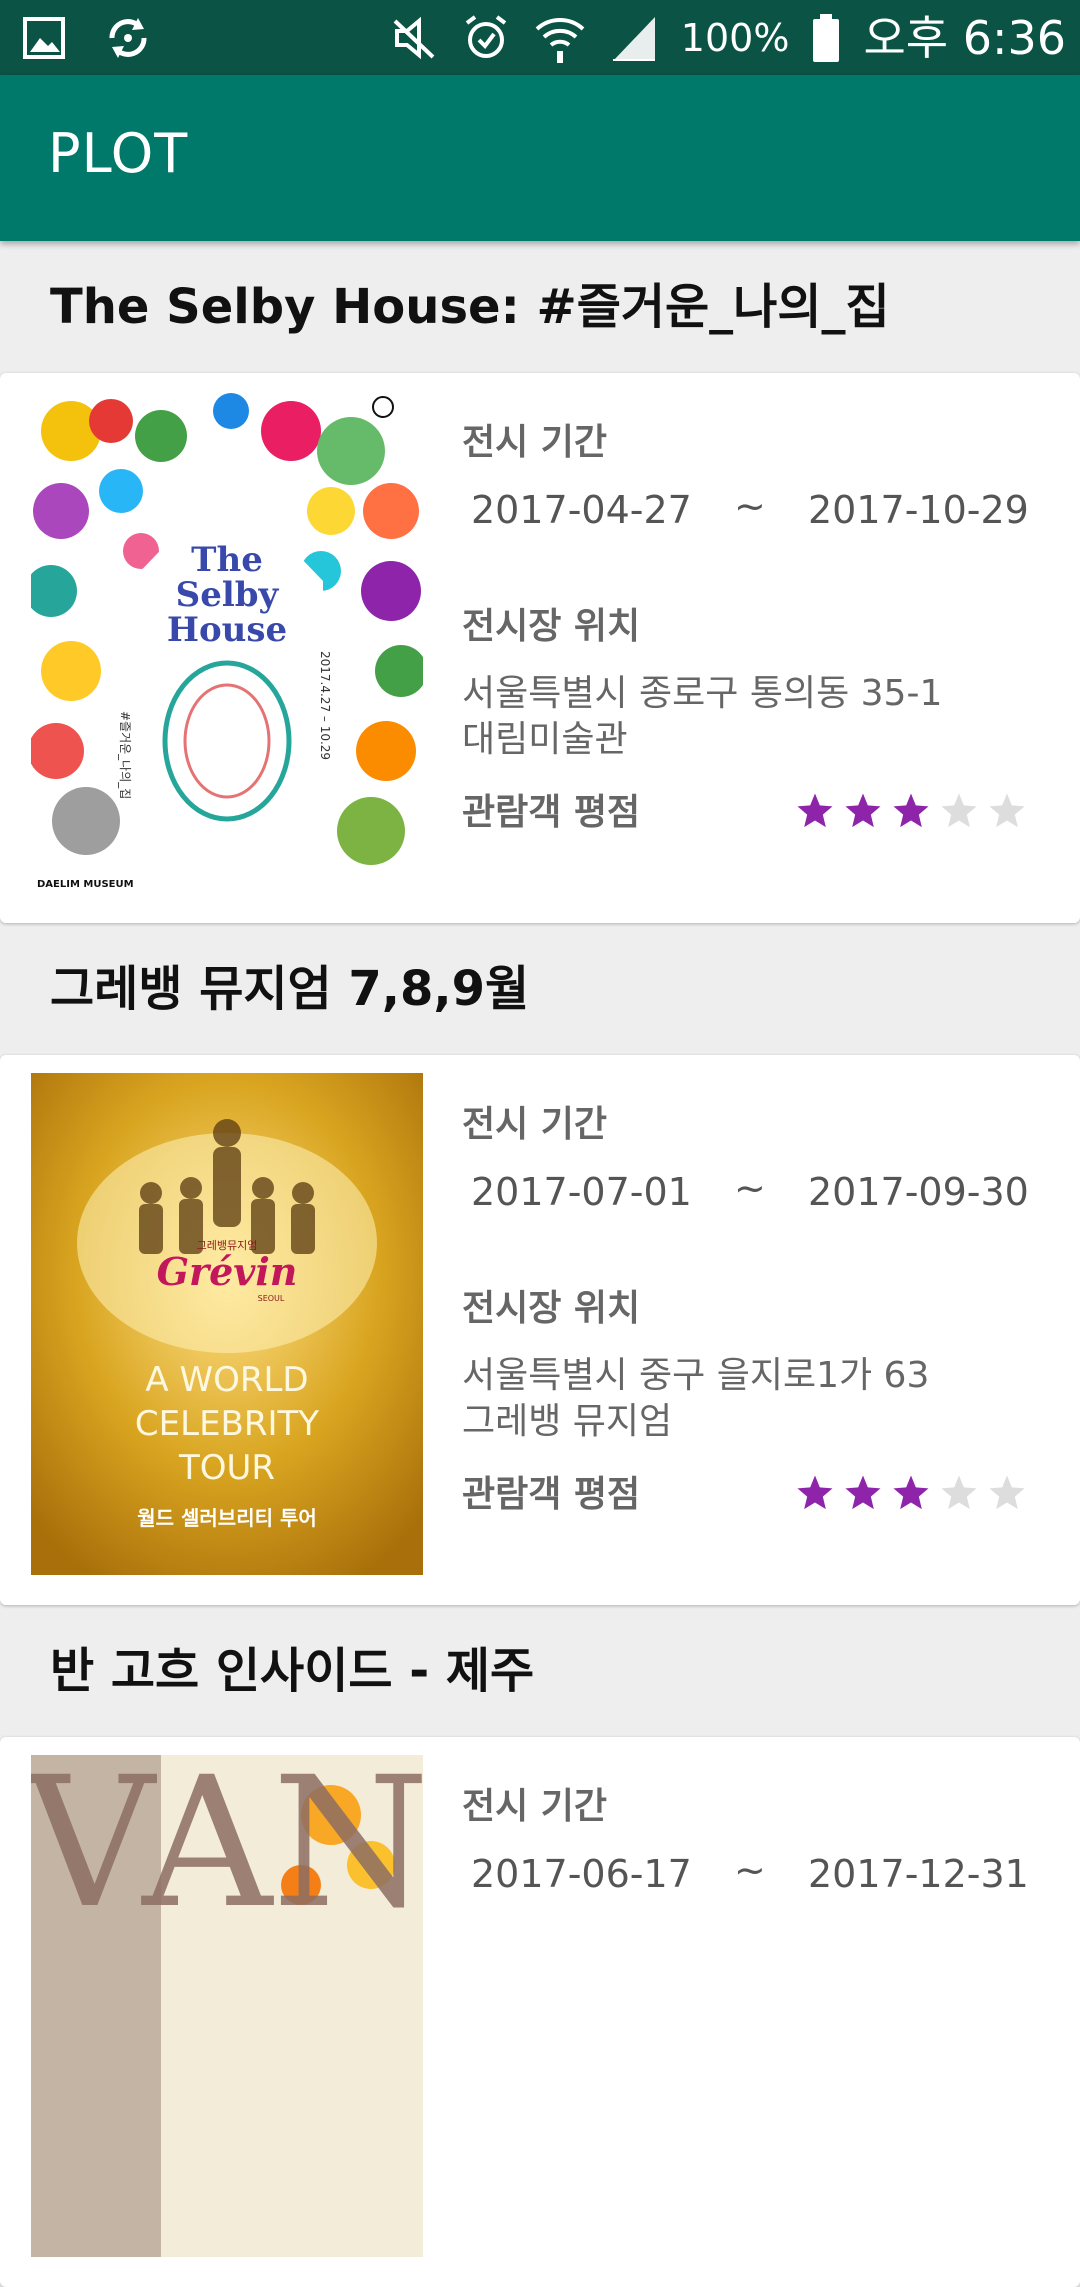  I want to click on poster-brand: Grévin, so click(227, 1271).